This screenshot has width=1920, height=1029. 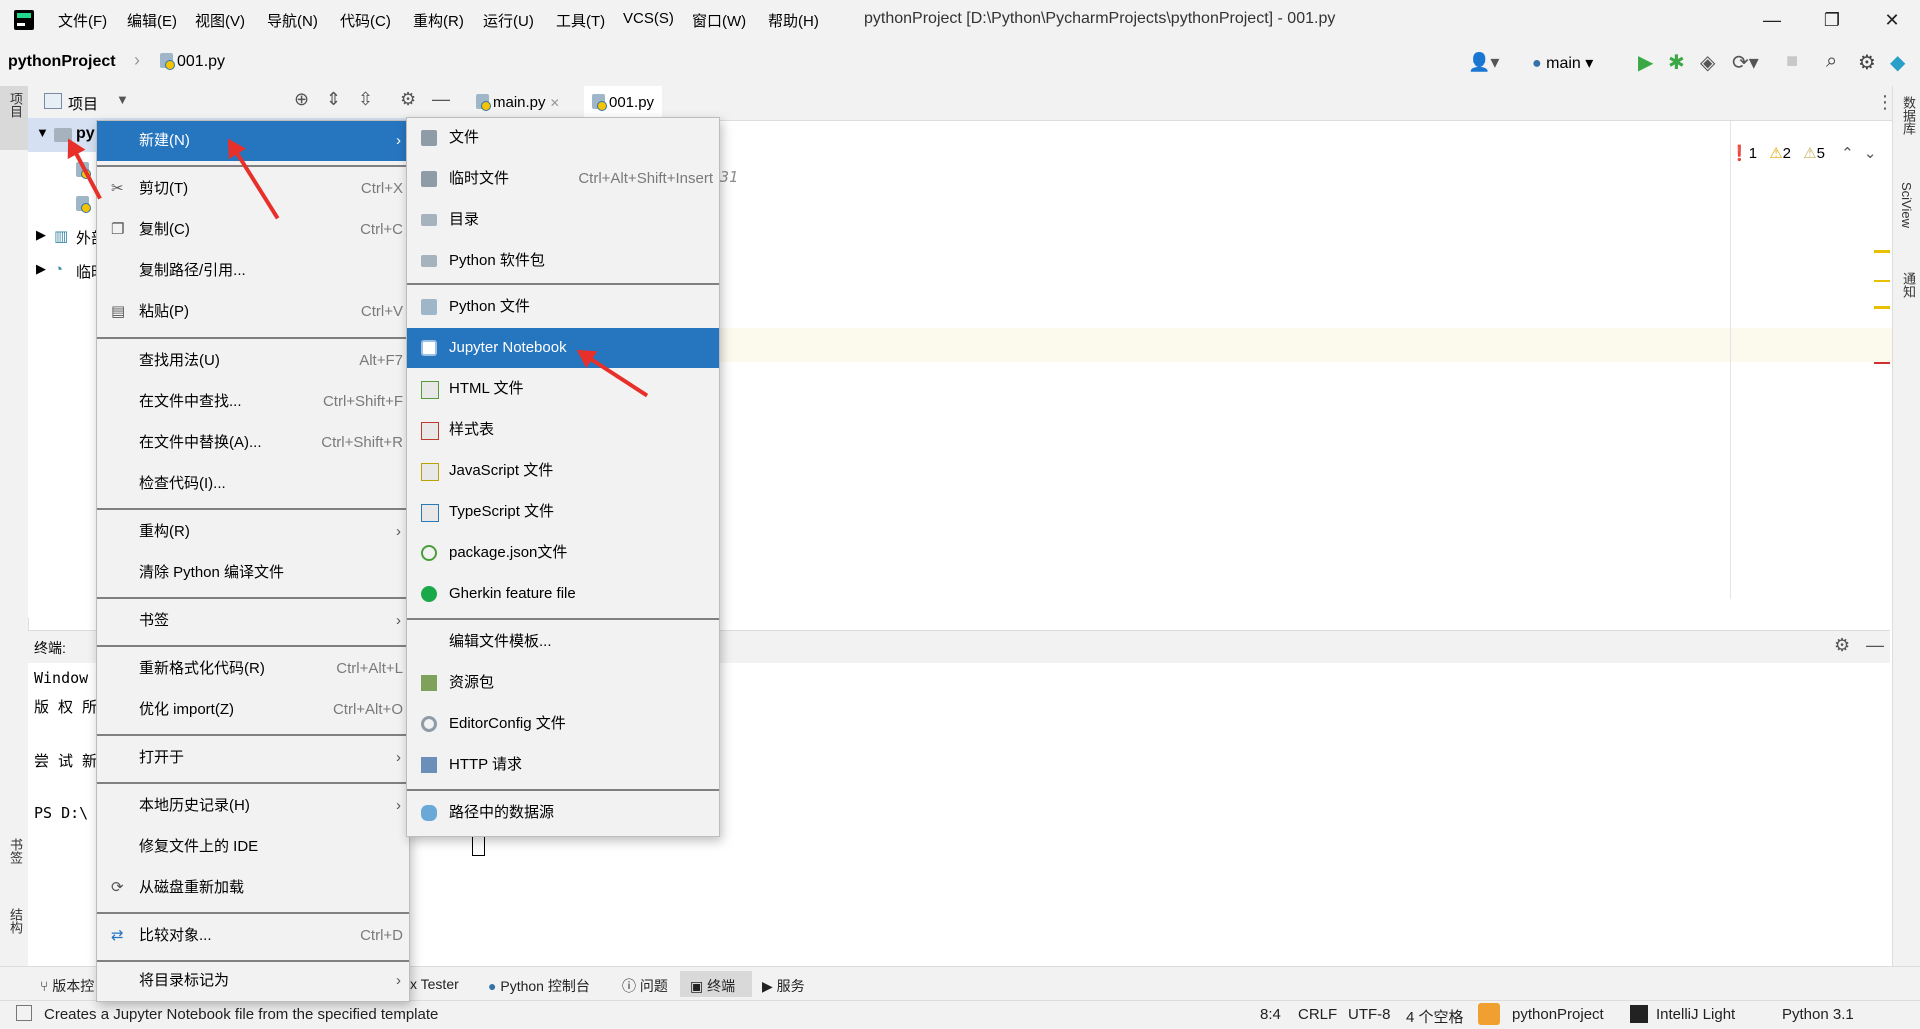 What do you see at coordinates (1908, 285) in the screenshot?
I see `notifications-tool-button: 通知` at bounding box center [1908, 285].